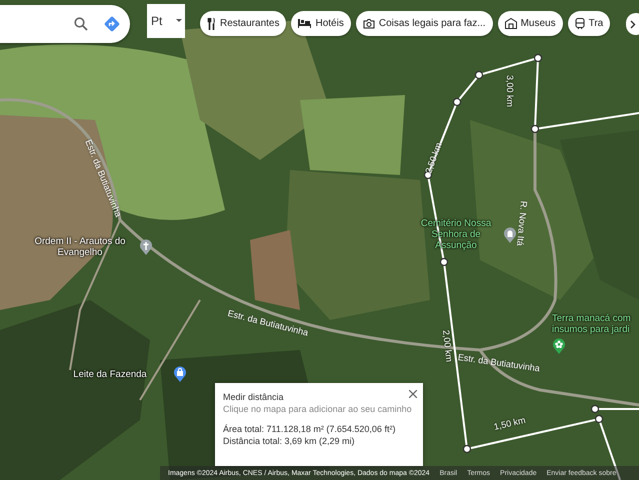  I want to click on train-icon, so click(579, 24).